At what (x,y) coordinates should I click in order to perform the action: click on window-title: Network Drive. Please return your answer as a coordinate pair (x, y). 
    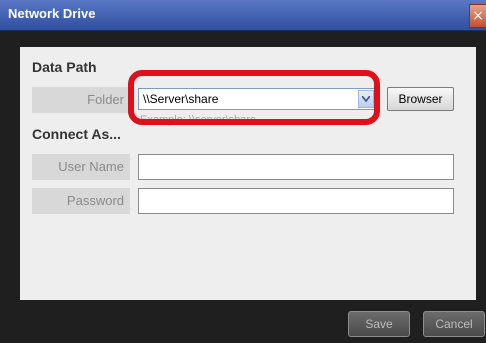
    Looking at the image, I should click on (52, 13).